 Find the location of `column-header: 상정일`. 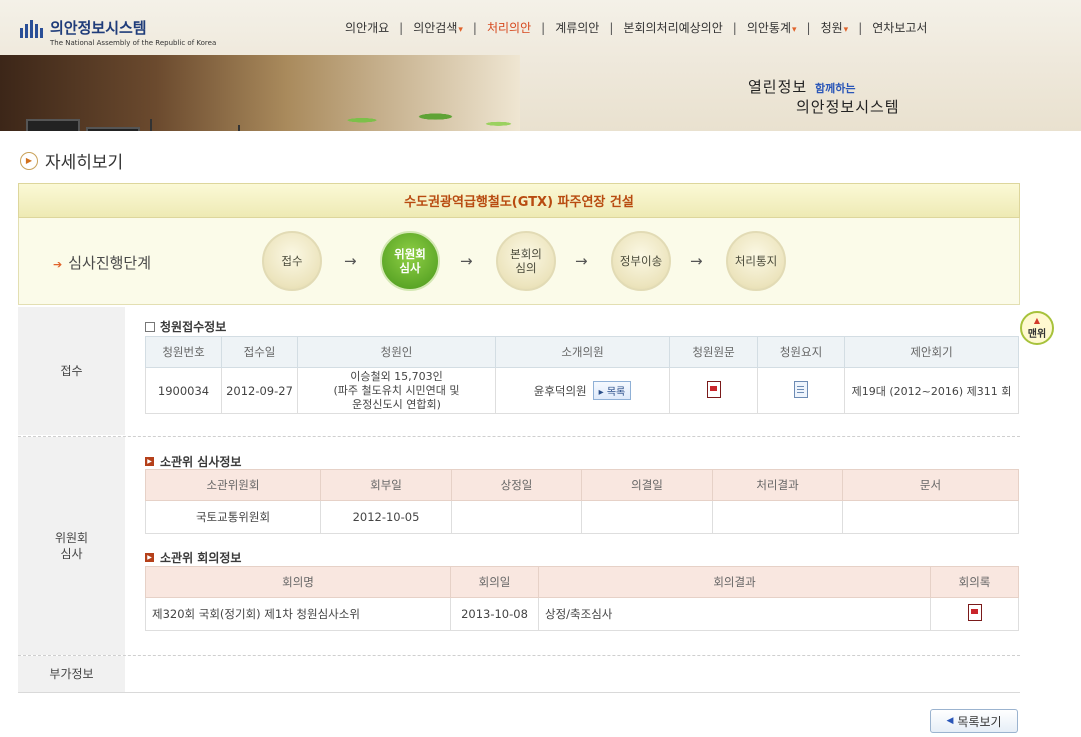

column-header: 상정일 is located at coordinates (516, 485).